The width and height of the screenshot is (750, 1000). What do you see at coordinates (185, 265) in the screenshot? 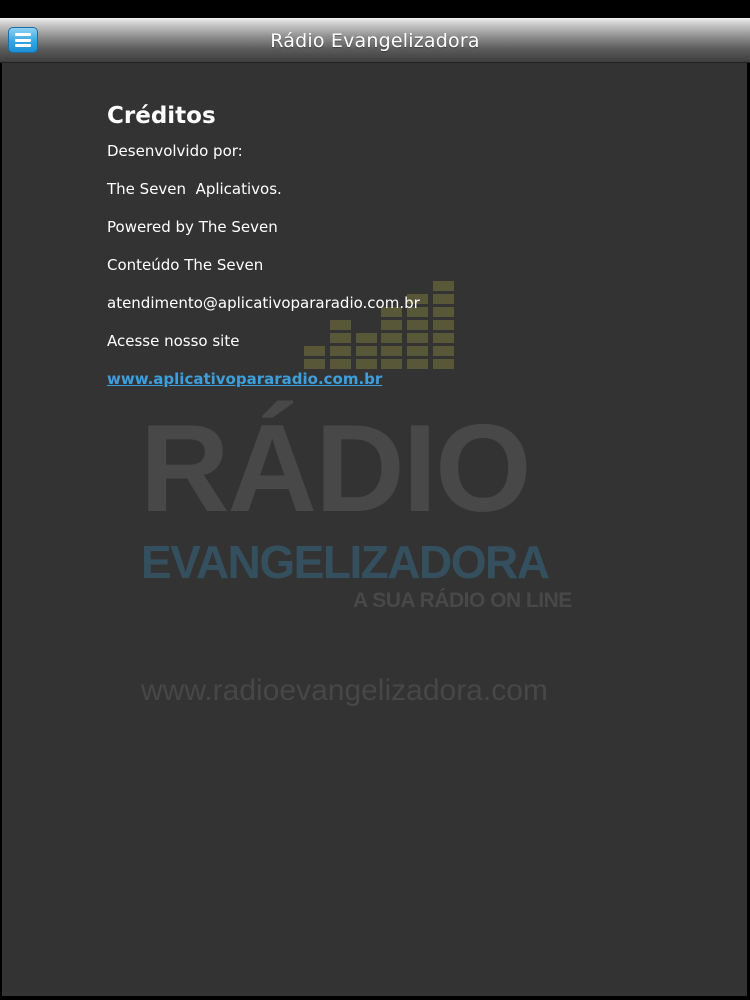
I see `credit-content: Conteúdo The Seven` at bounding box center [185, 265].